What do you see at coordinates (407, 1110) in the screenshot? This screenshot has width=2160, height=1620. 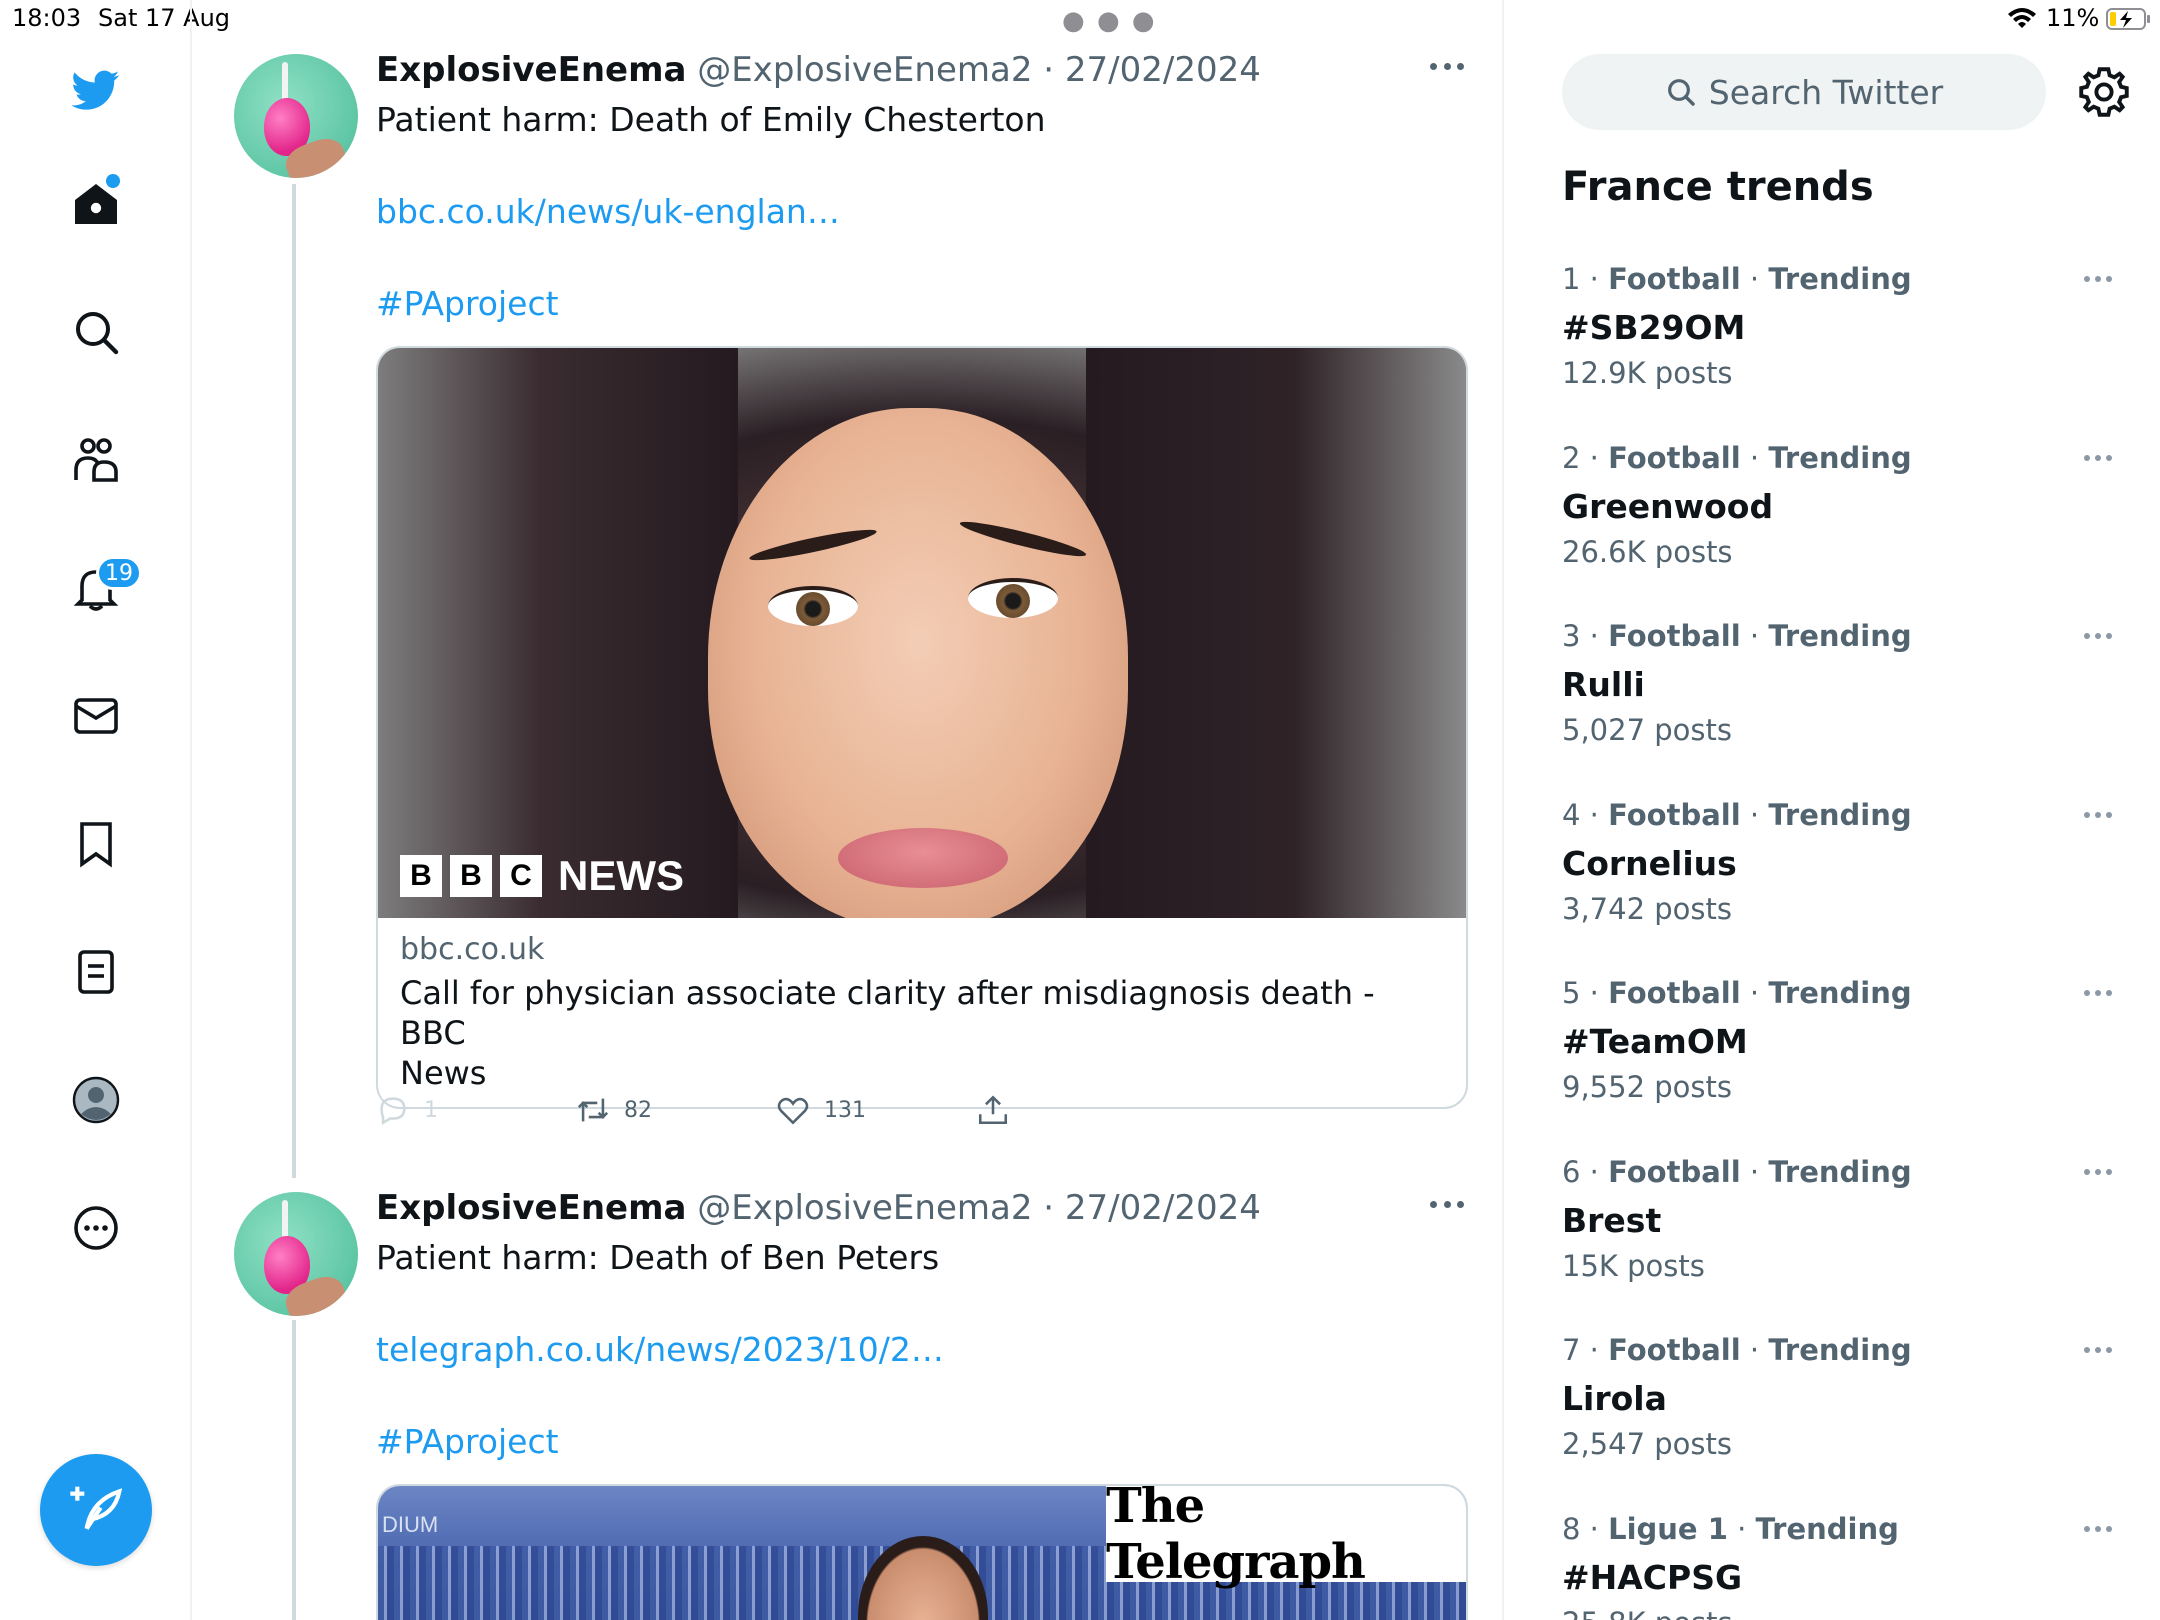 I see `reply-button: 1` at bounding box center [407, 1110].